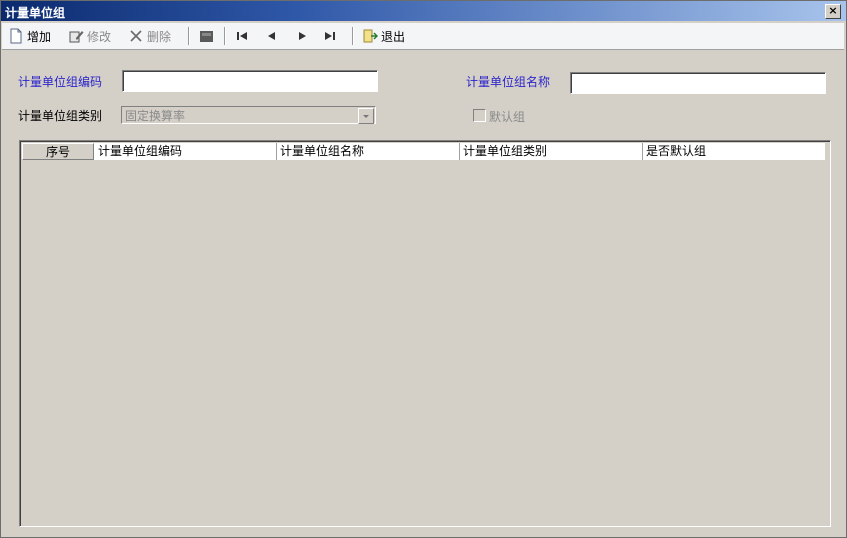 The image size is (847, 538). Describe the element at coordinates (186, 151) in the screenshot. I see `column-header-code: 计量单位组编码` at that location.